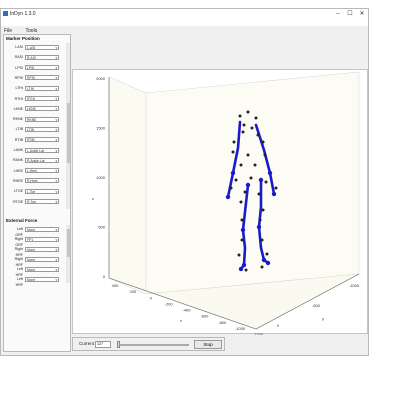 This screenshot has height=400, width=400. Describe the element at coordinates (18, 201) in the screenshot. I see `marker-label: RTOE` at that location.